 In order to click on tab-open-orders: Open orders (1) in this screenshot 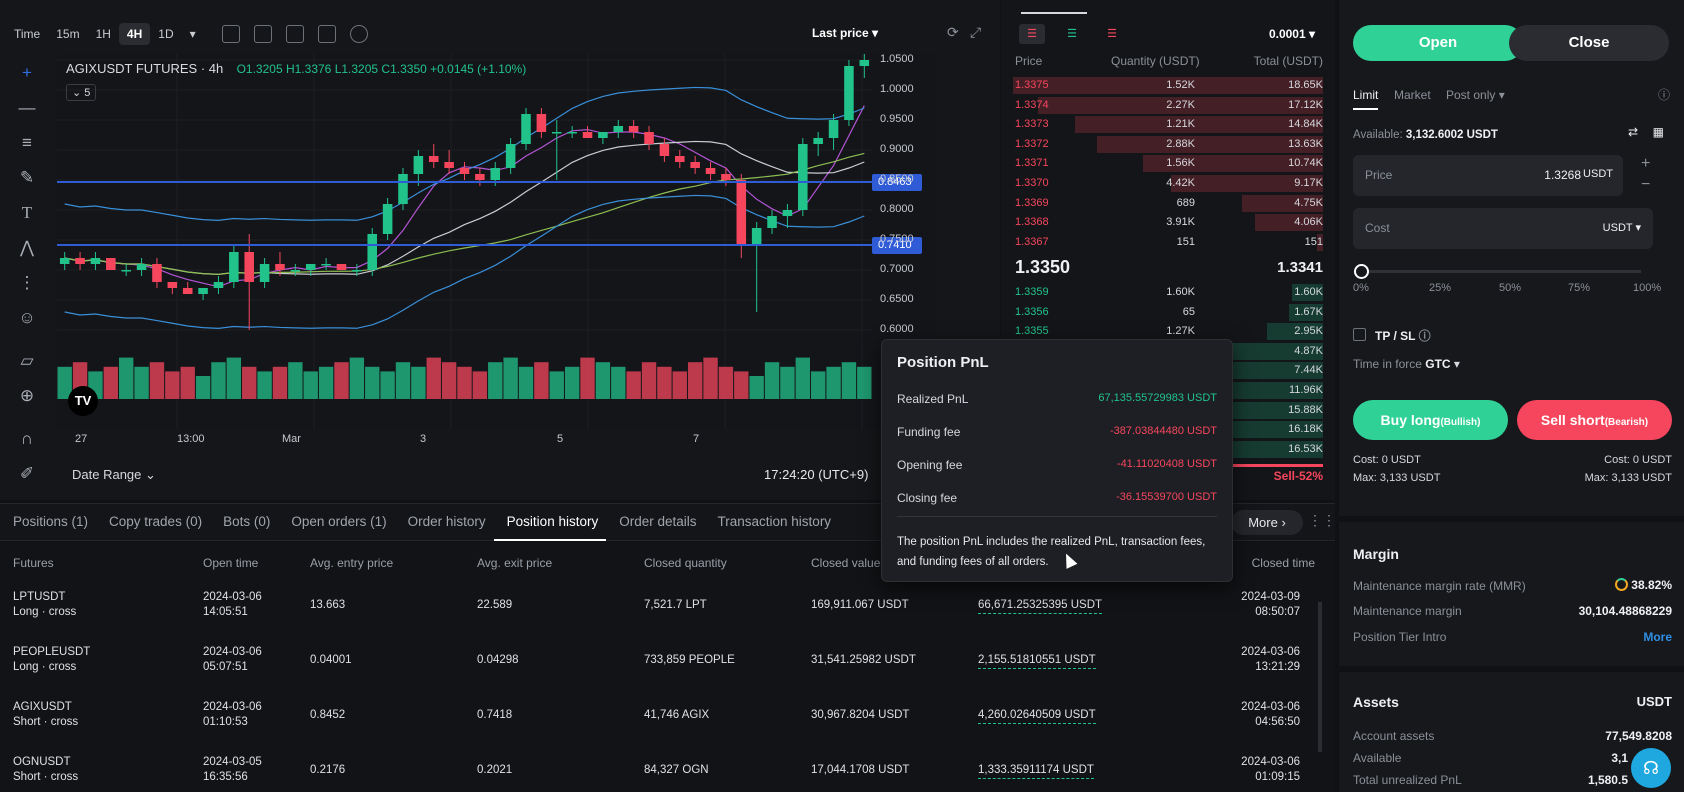, I will do `click(336, 522)`.